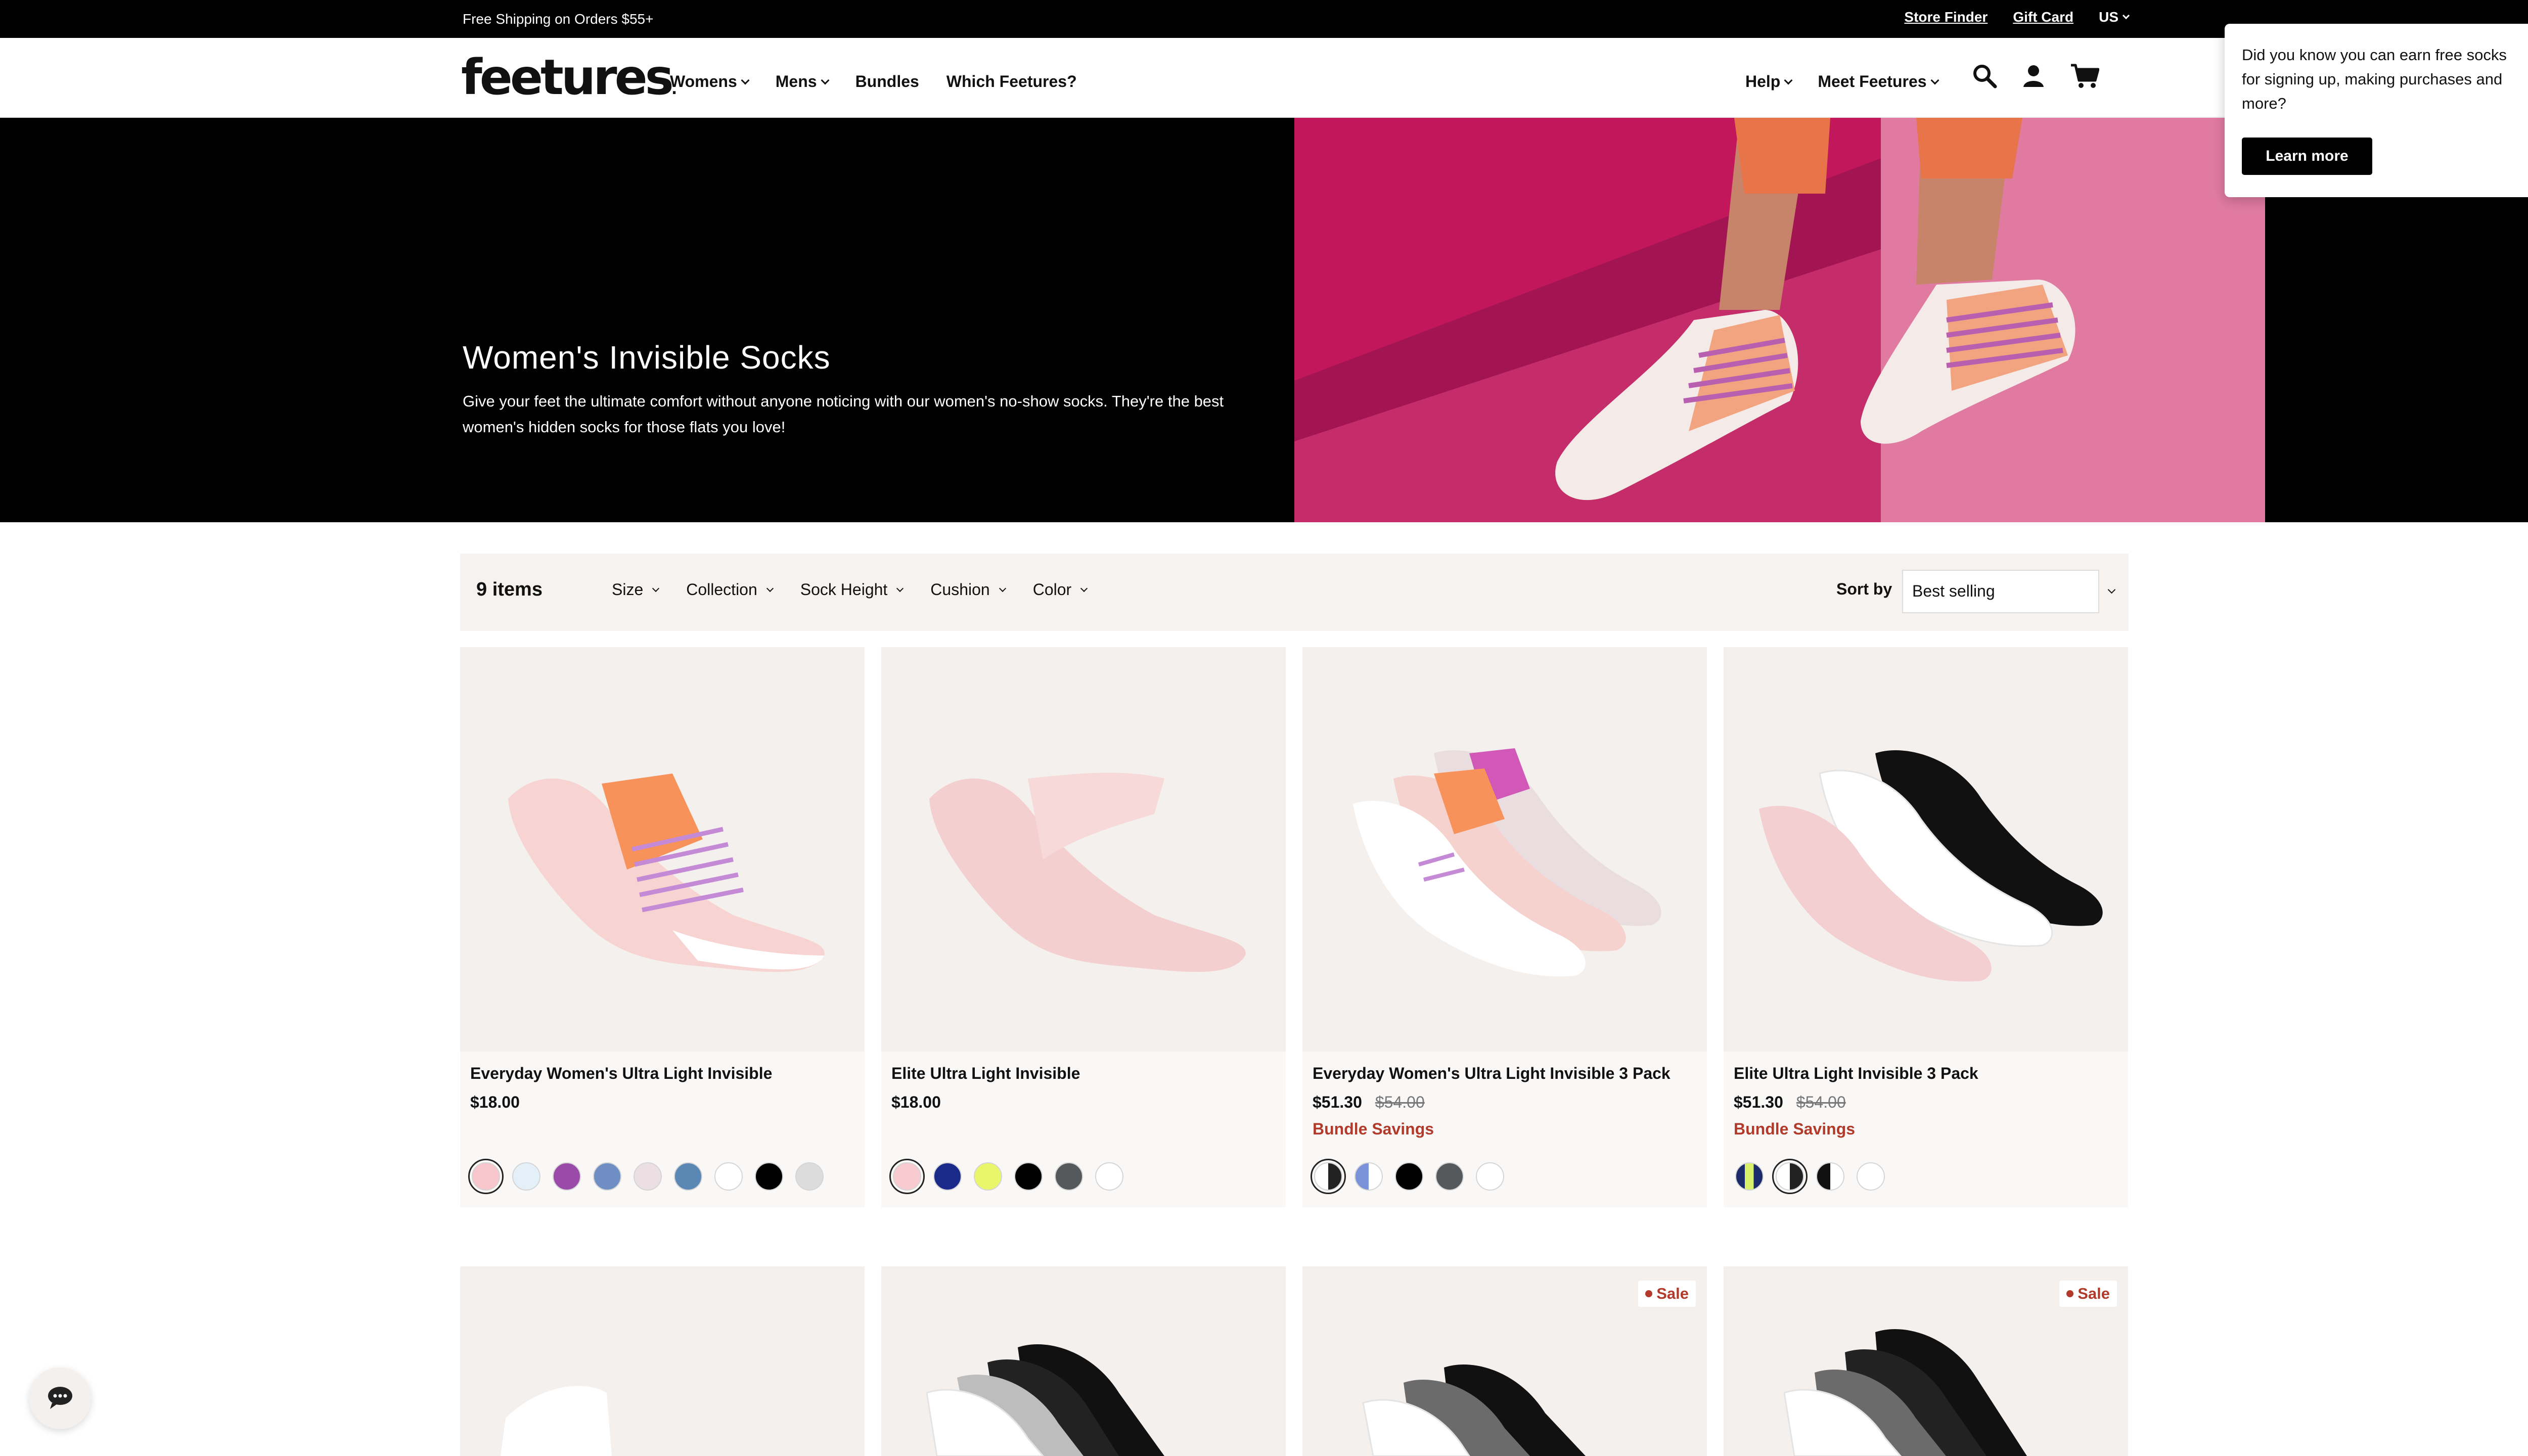  I want to click on nav-womens: Womens, so click(710, 81).